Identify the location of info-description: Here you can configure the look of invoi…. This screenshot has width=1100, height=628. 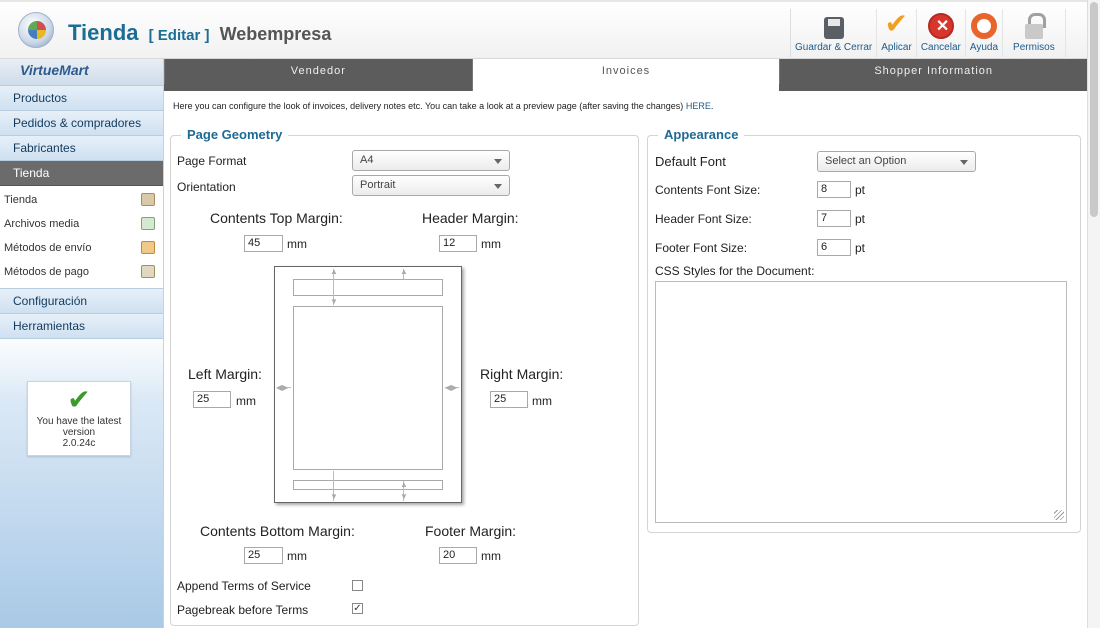
(428, 106).